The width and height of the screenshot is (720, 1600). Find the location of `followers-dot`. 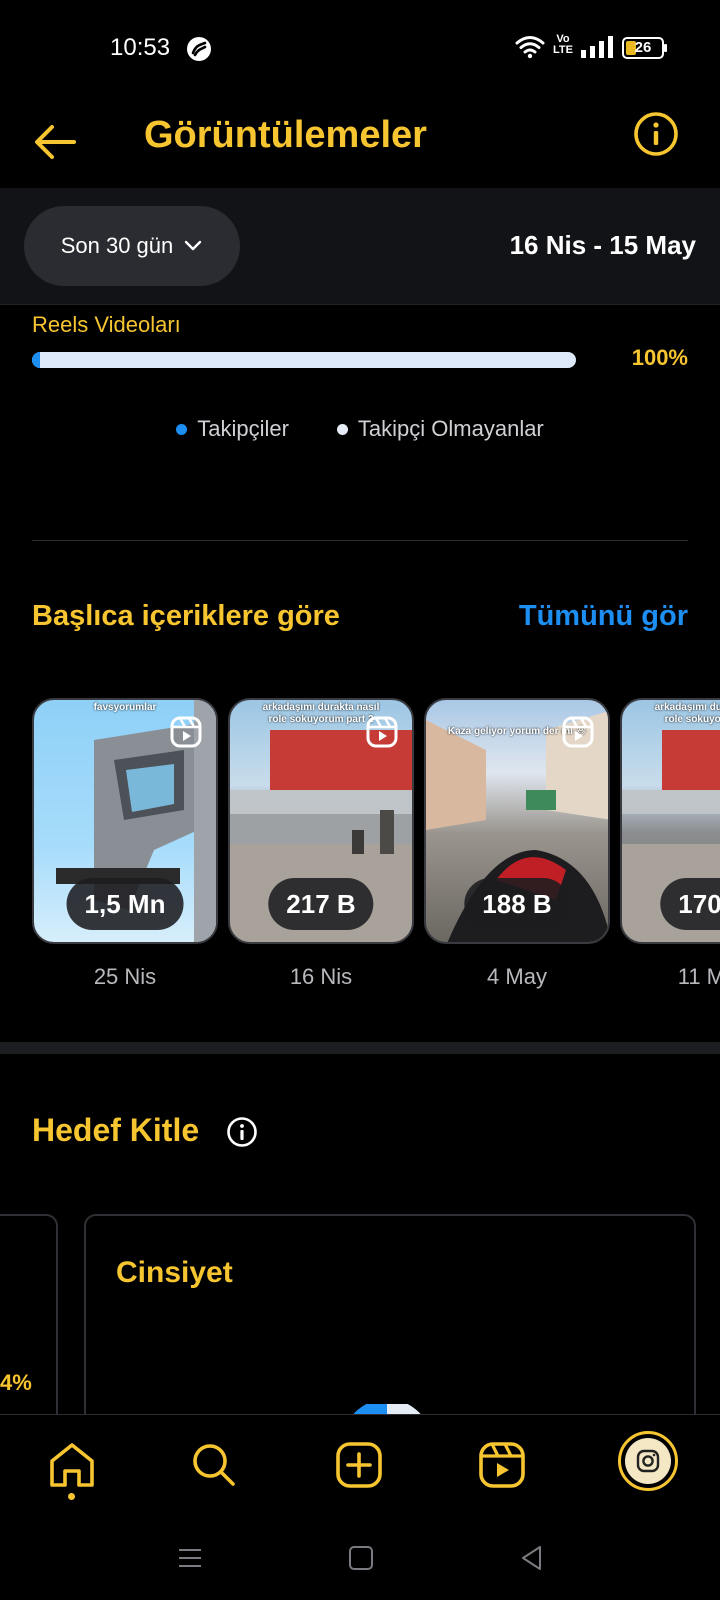

followers-dot is located at coordinates (182, 429).